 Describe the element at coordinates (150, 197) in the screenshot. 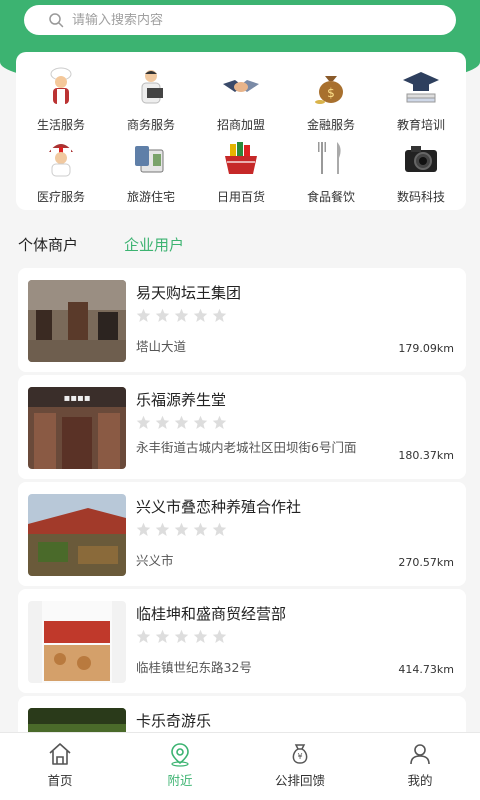

I see `category-label: 旅游住宅` at that location.